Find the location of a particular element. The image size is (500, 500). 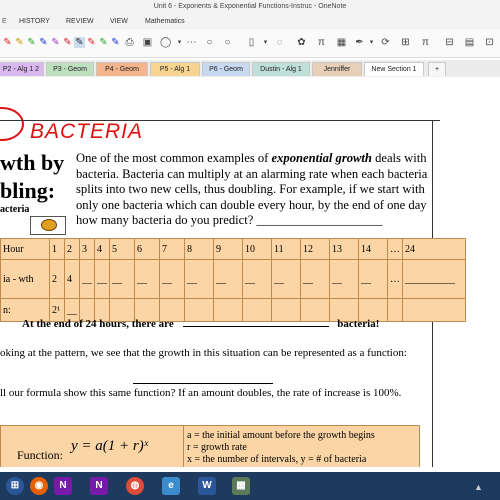

pi2-icon: π is located at coordinates (425, 42).